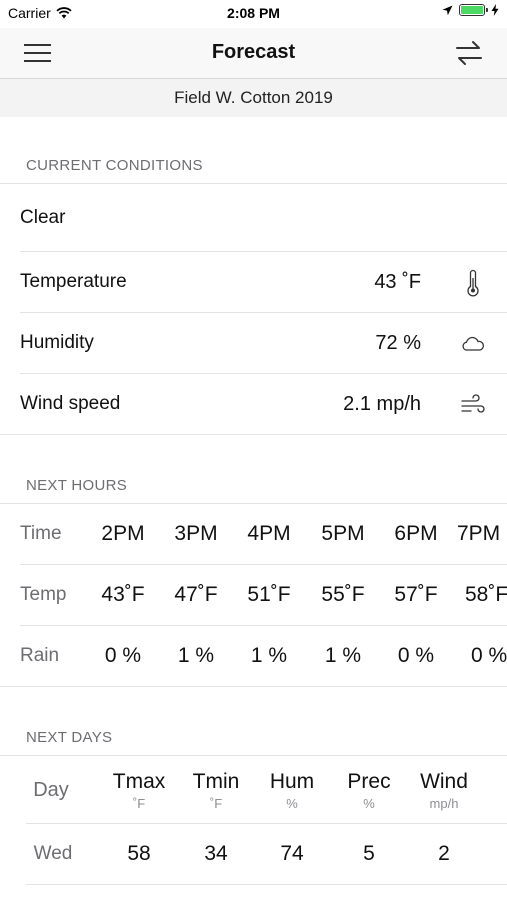 Image resolution: width=507 pixels, height=900 pixels. What do you see at coordinates (253, 98) in the screenshot?
I see `field-name-bar: Field W. Cotton 2019` at bounding box center [253, 98].